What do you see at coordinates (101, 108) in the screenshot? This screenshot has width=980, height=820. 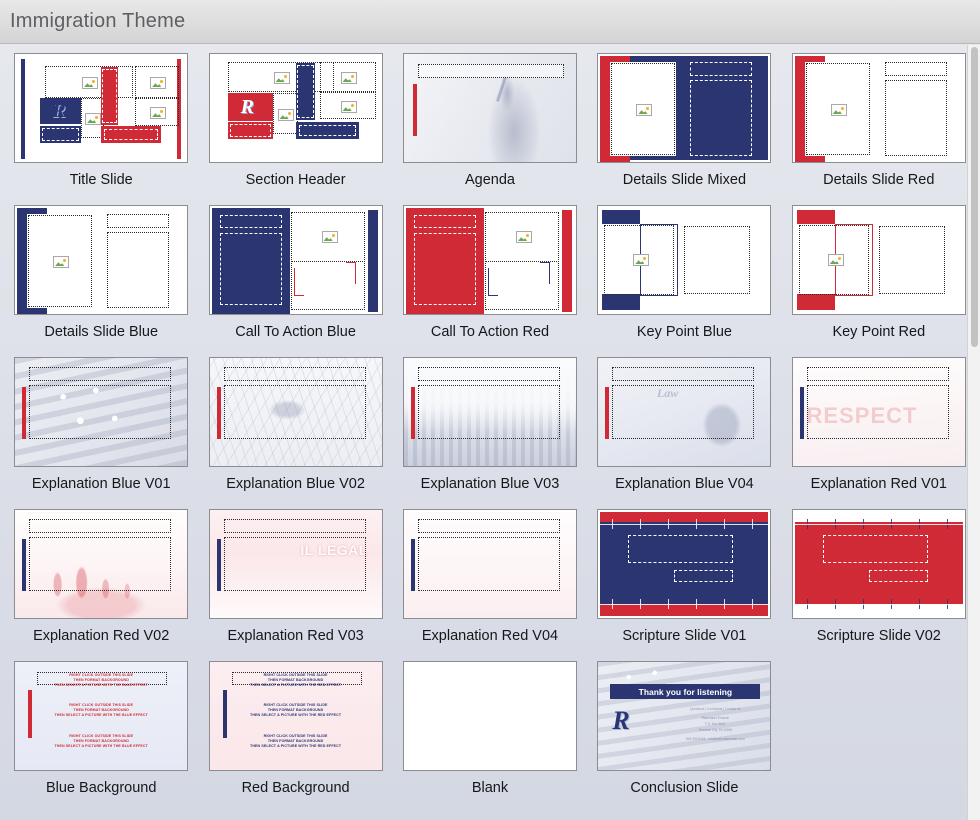 I see `slide-thumbnail-title-slide: R` at bounding box center [101, 108].